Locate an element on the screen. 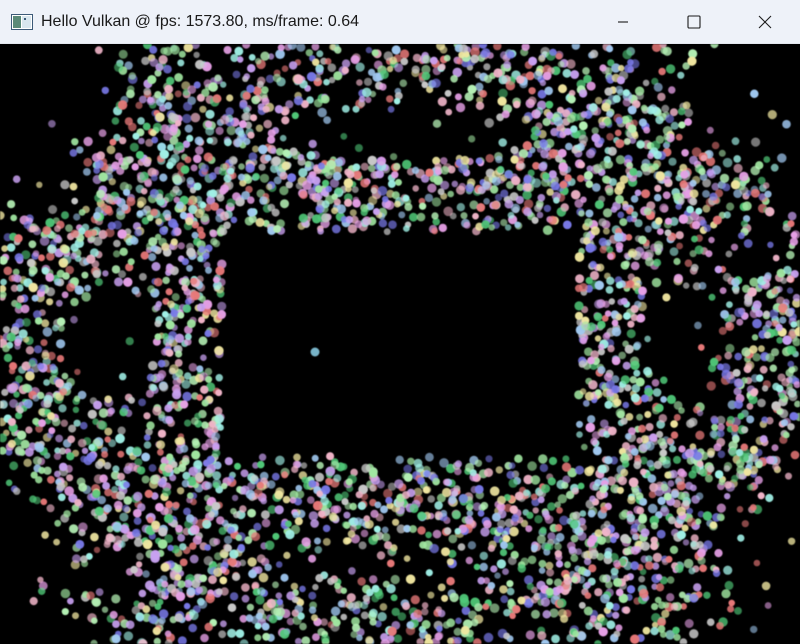 This screenshot has width=800, height=644. minimize-icon is located at coordinates (623, 22).